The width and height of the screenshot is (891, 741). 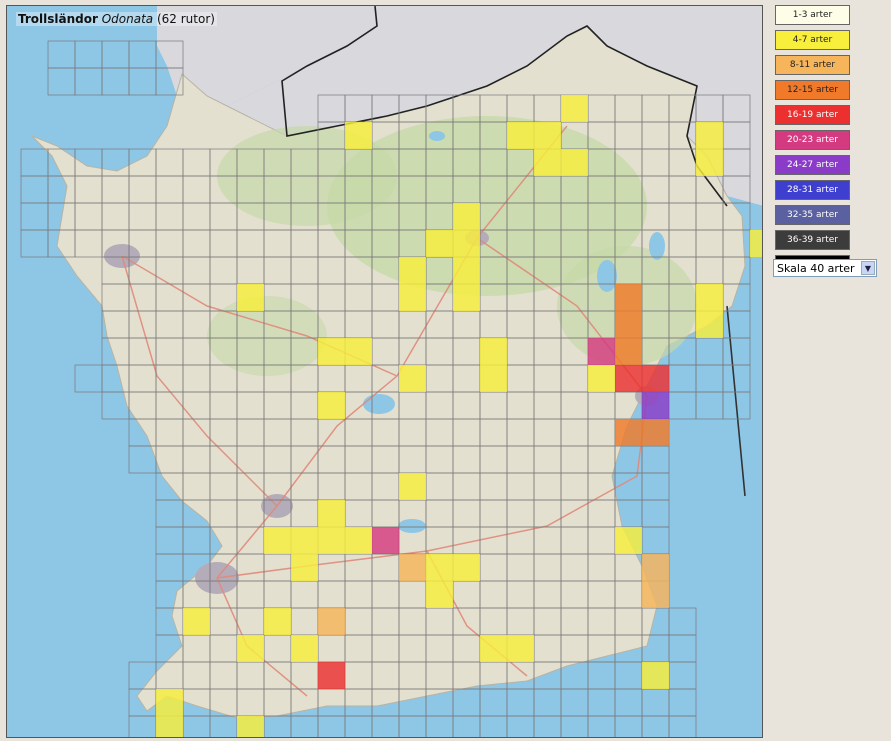 I want to click on legend-item: 8-11 arter, so click(x=812, y=65).